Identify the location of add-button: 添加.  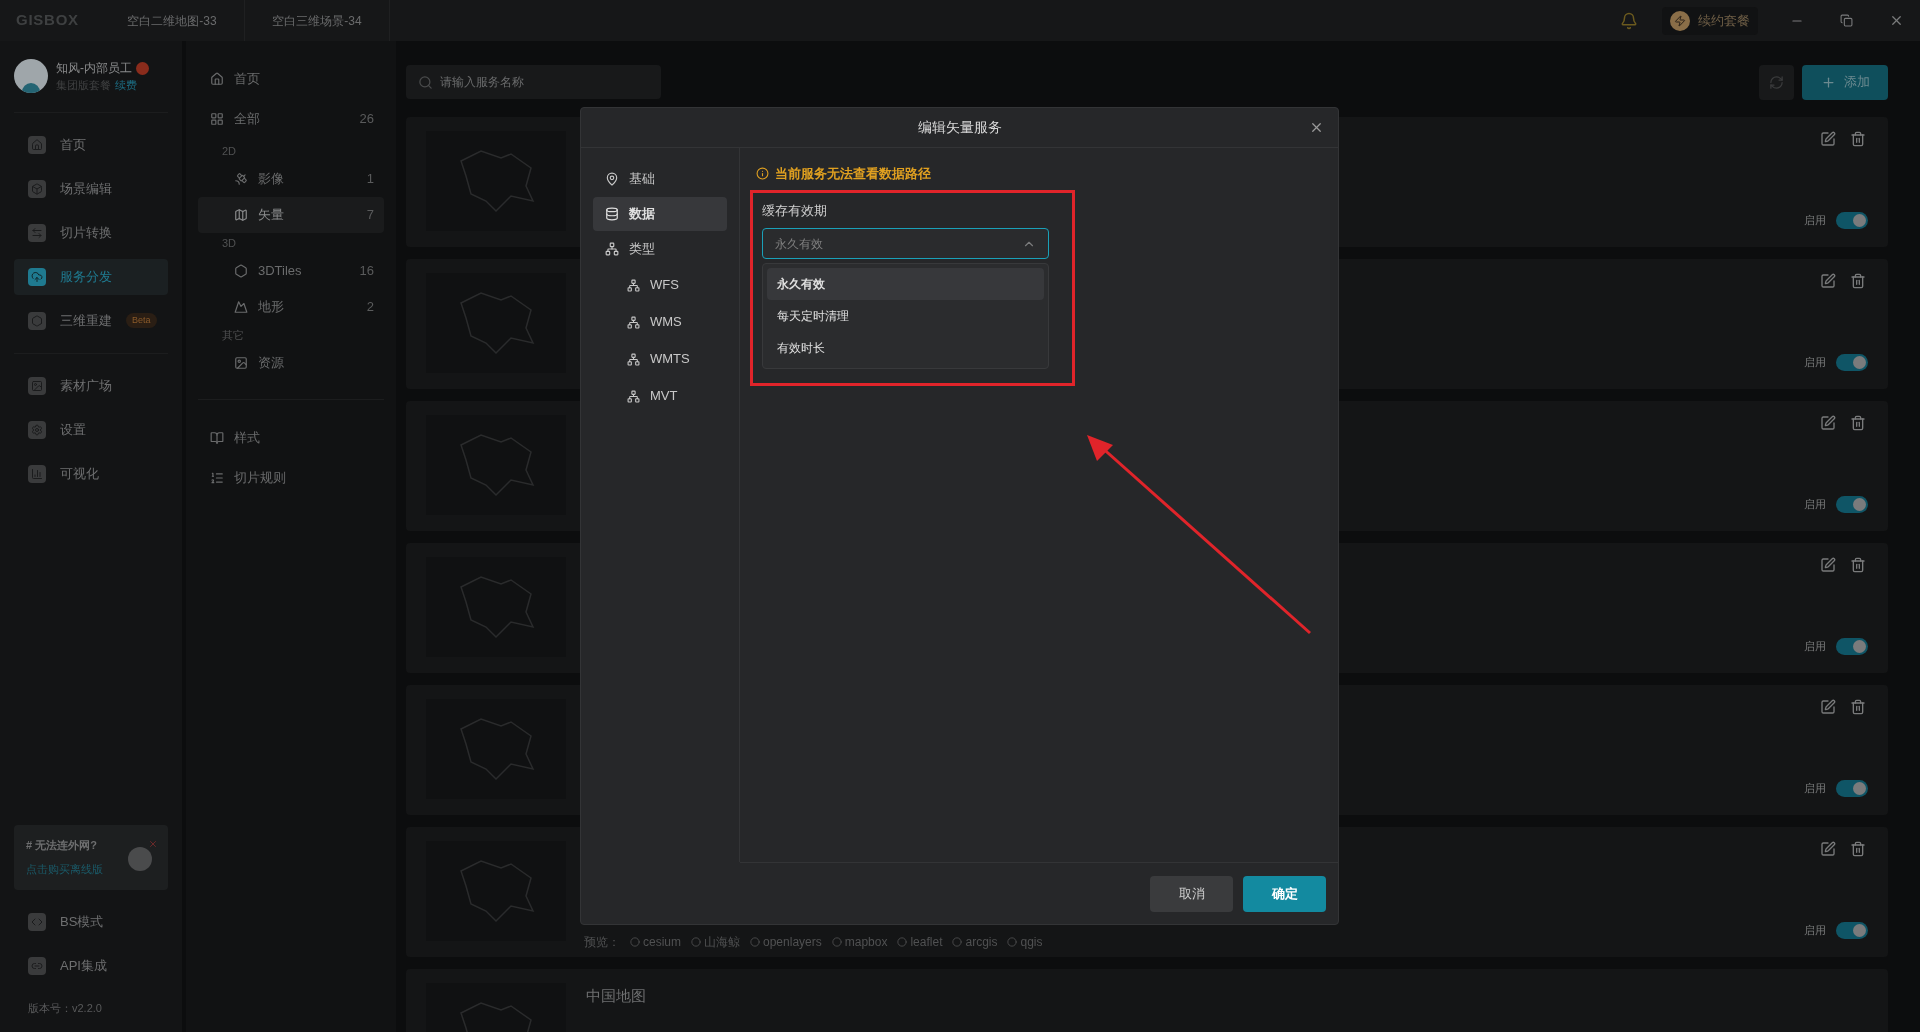
(1845, 82).